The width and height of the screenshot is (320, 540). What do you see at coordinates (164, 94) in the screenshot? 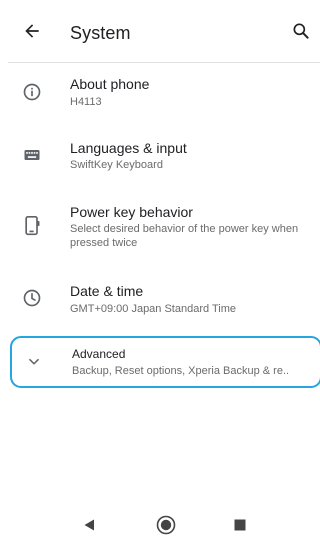
I see `settings-item-about-phone: About phone H4113` at bounding box center [164, 94].